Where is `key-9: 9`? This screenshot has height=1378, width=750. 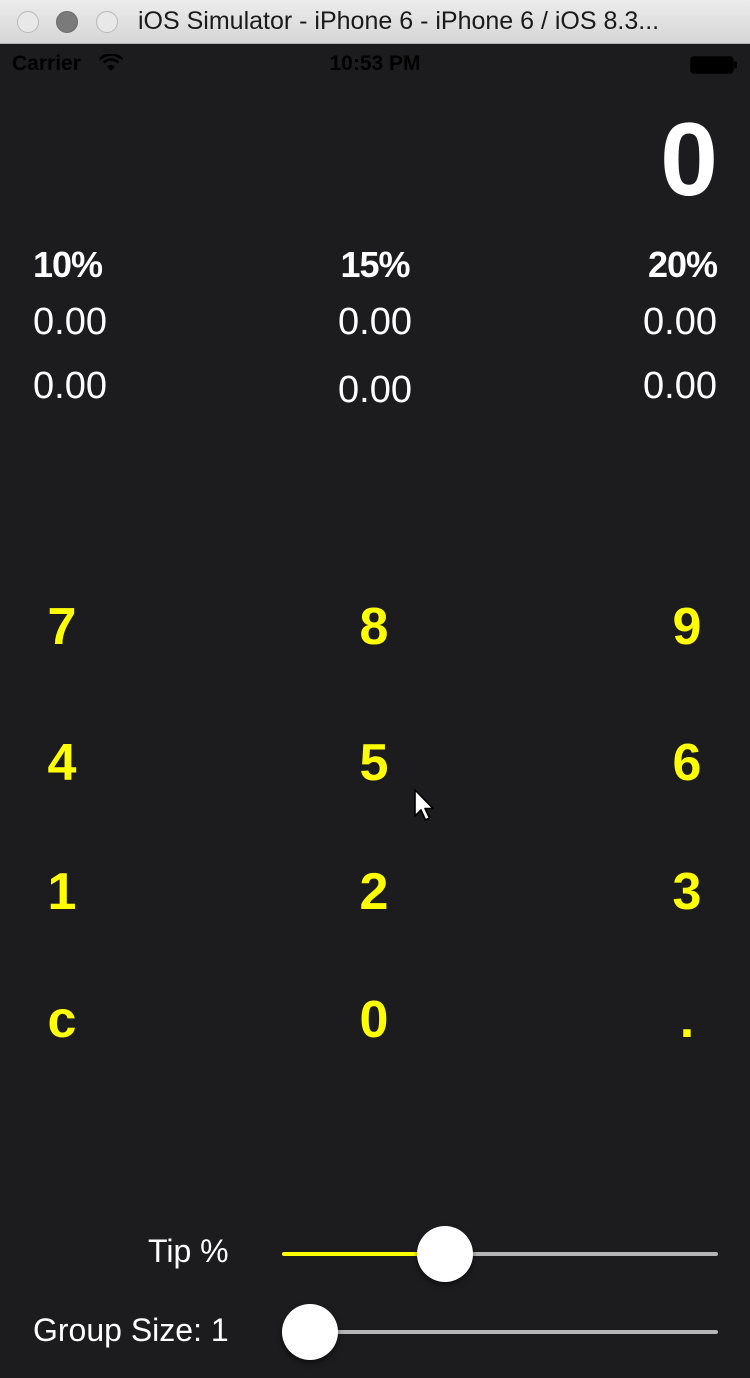 key-9: 9 is located at coordinates (687, 627).